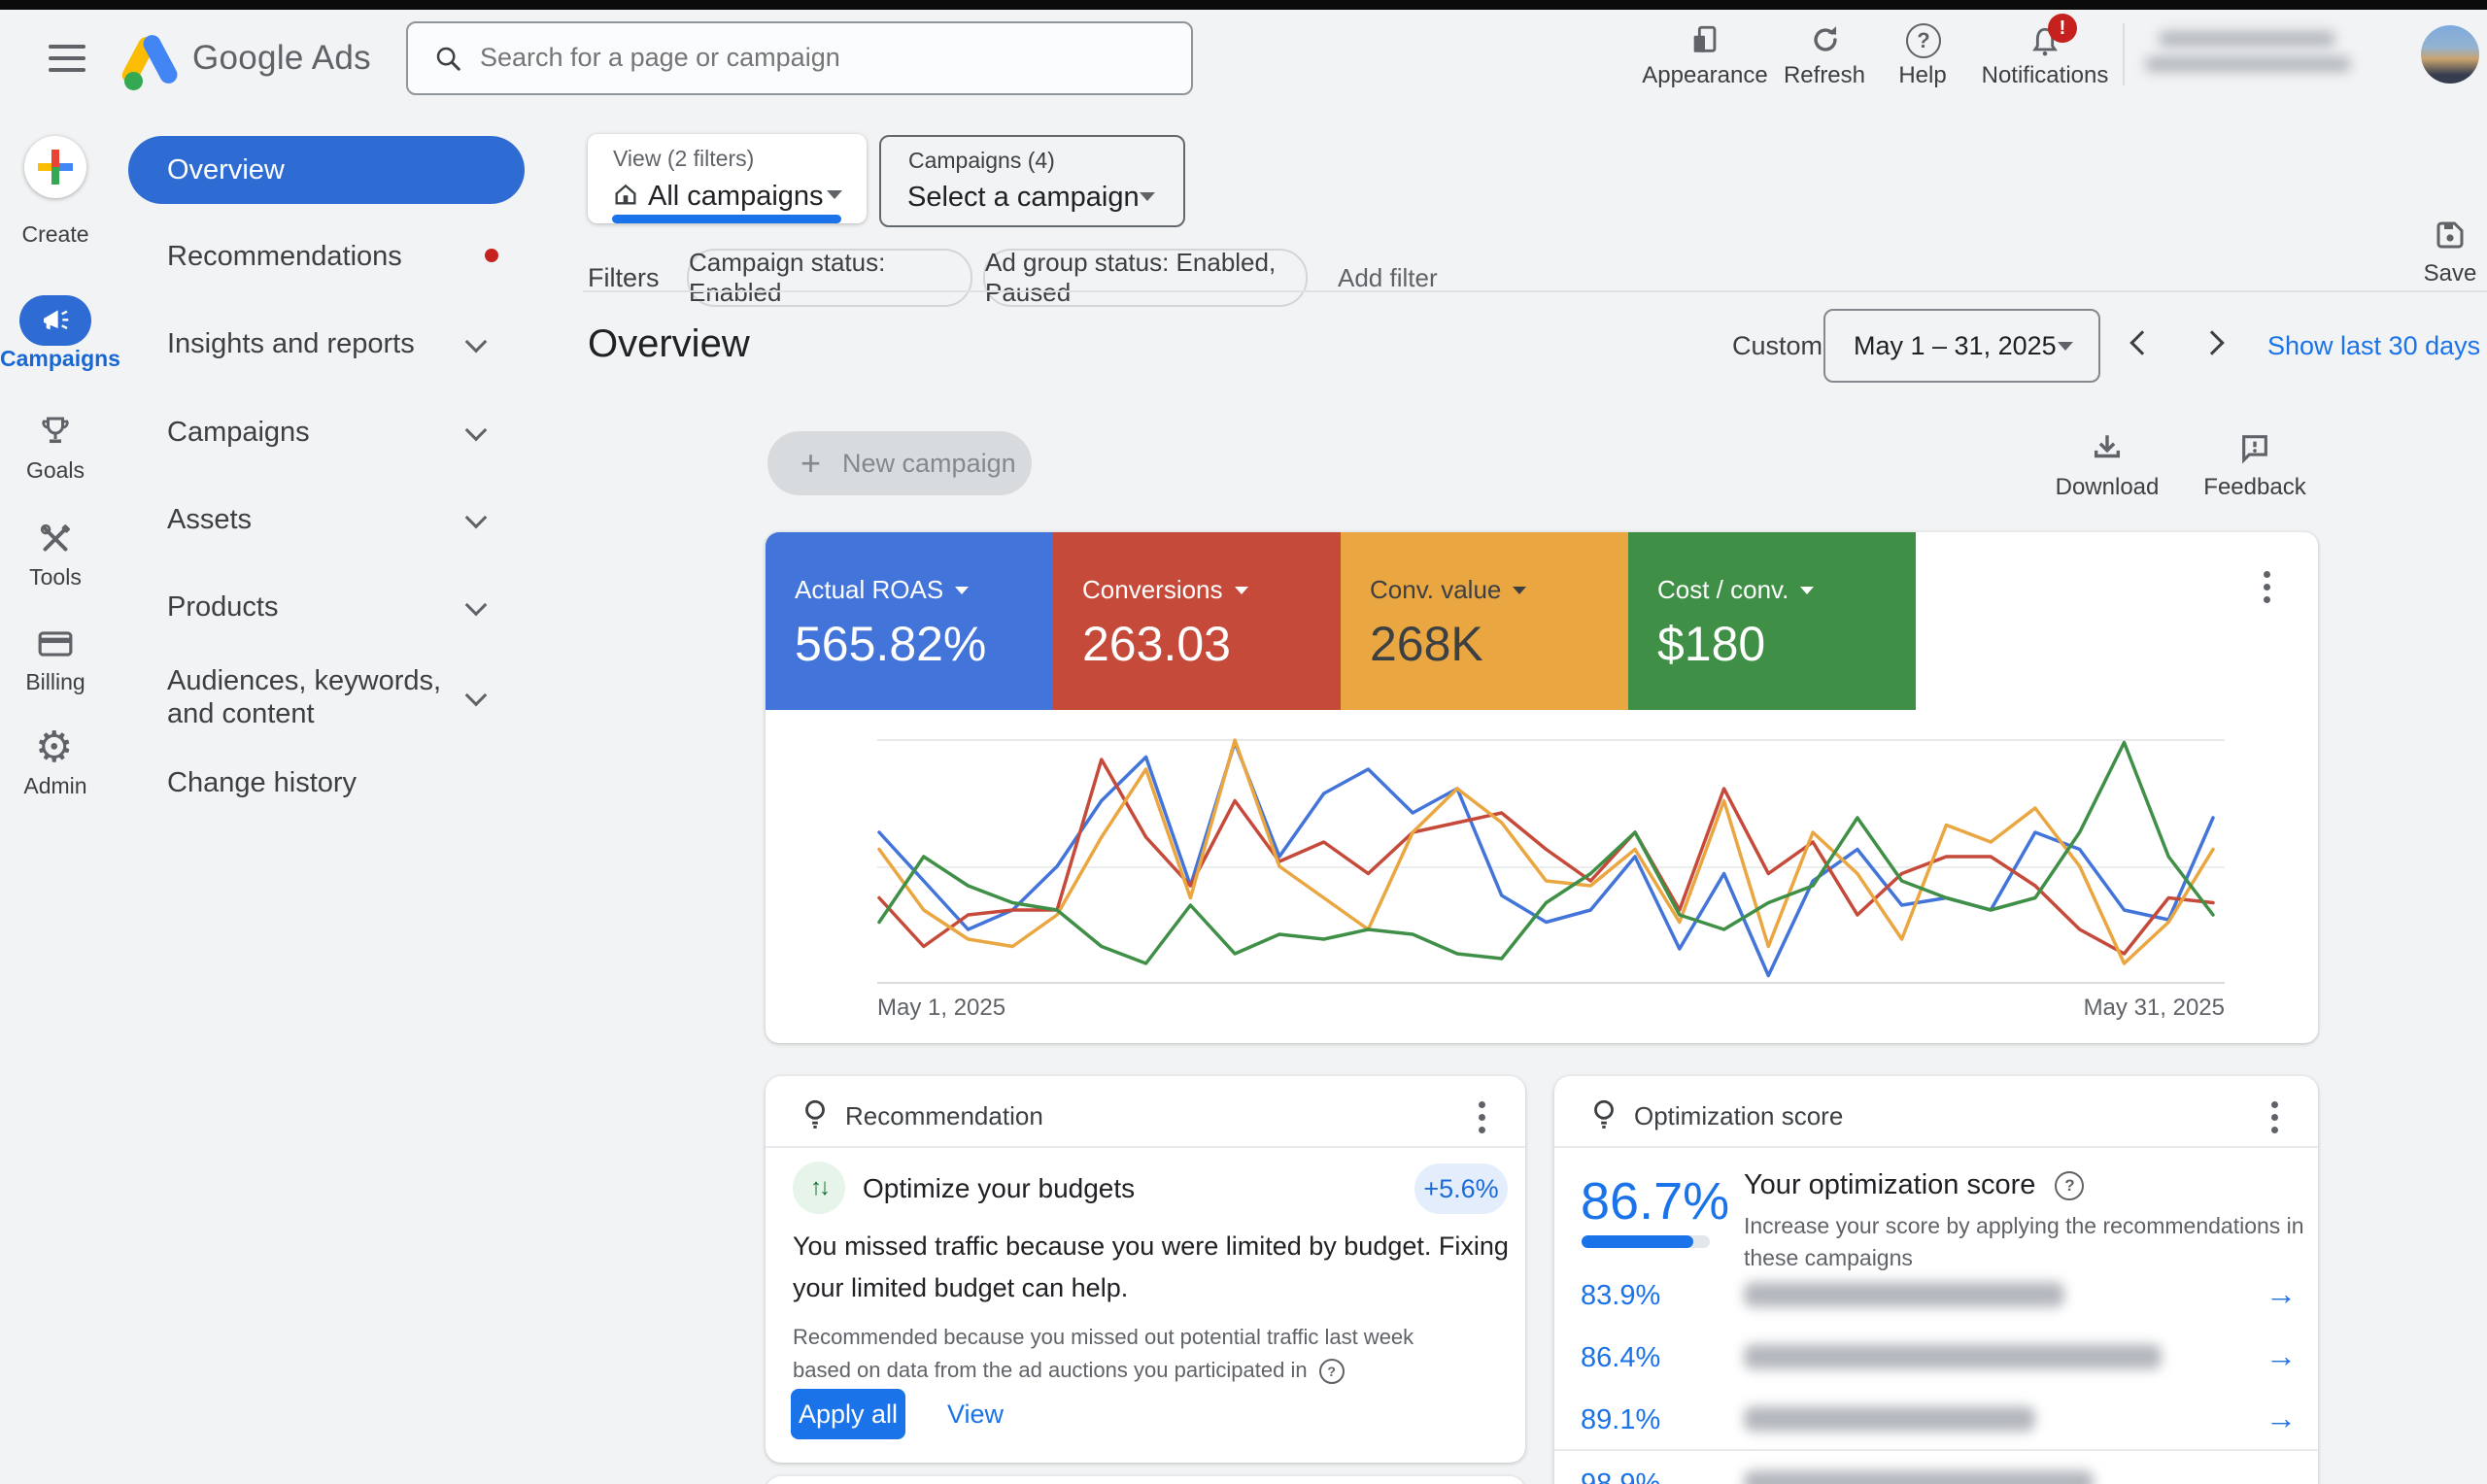 The height and width of the screenshot is (1484, 2487). Describe the element at coordinates (1825, 42) in the screenshot. I see `refresh-icon` at that location.